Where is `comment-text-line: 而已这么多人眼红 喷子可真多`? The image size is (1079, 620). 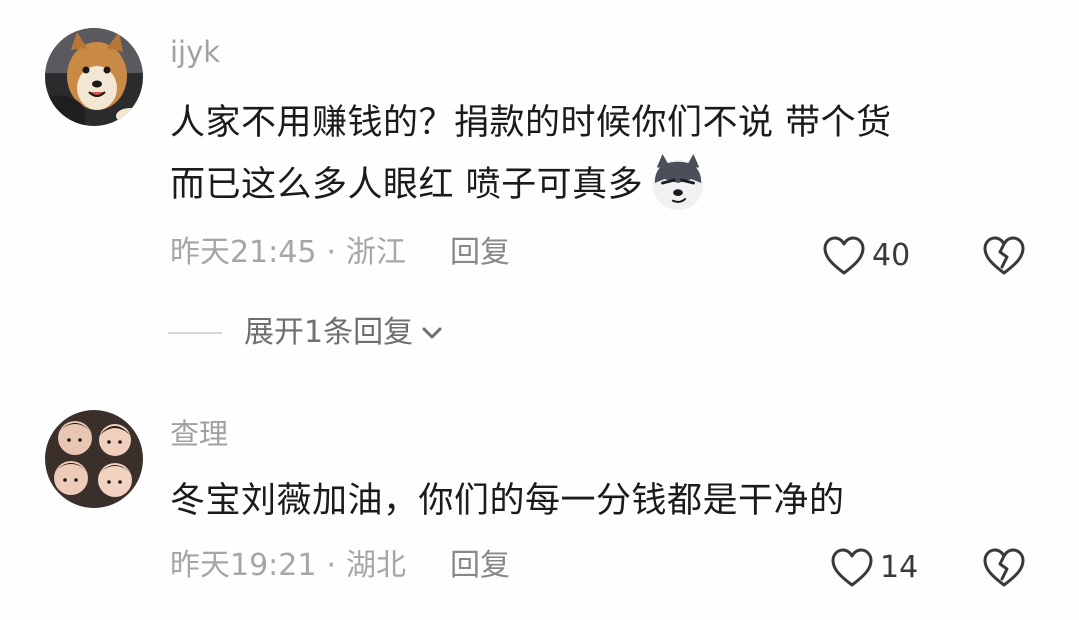
comment-text-line: 而已这么多人眼红 喷子可真多 is located at coordinates (605, 185).